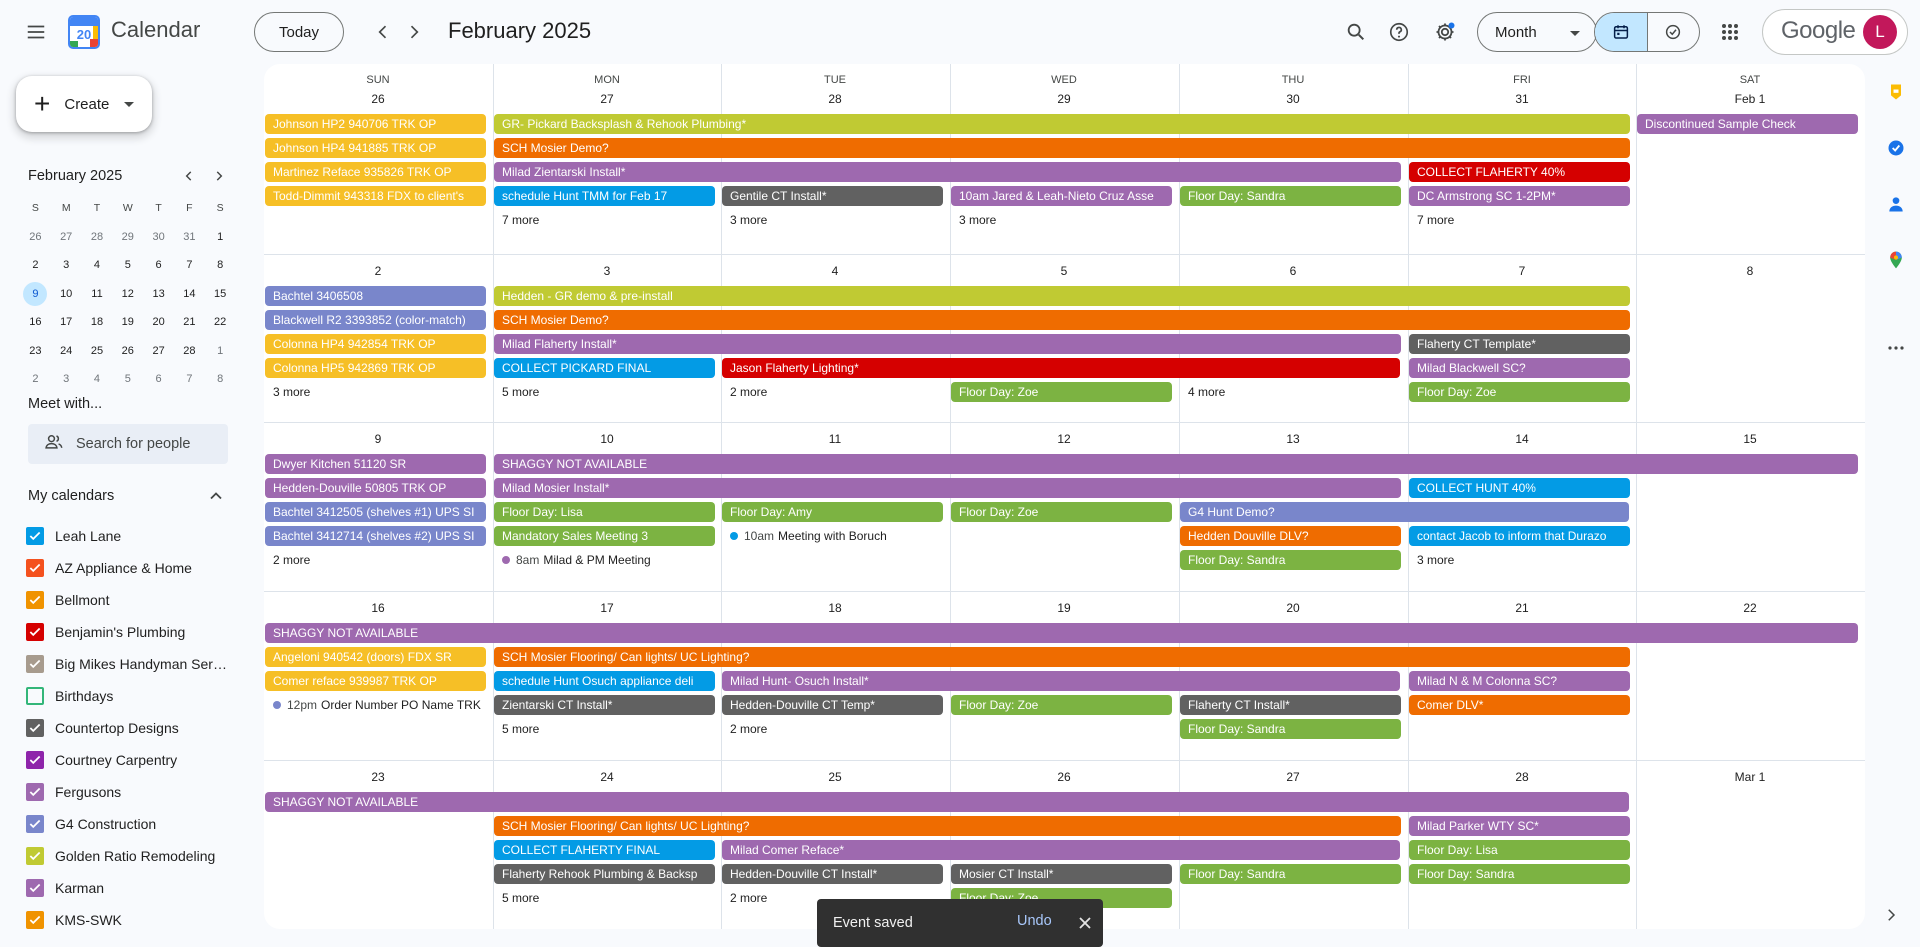 This screenshot has width=1920, height=947. Describe the element at coordinates (1290, 705) in the screenshot. I see `calendar-event-chip: Flaherty CT Install*` at that location.